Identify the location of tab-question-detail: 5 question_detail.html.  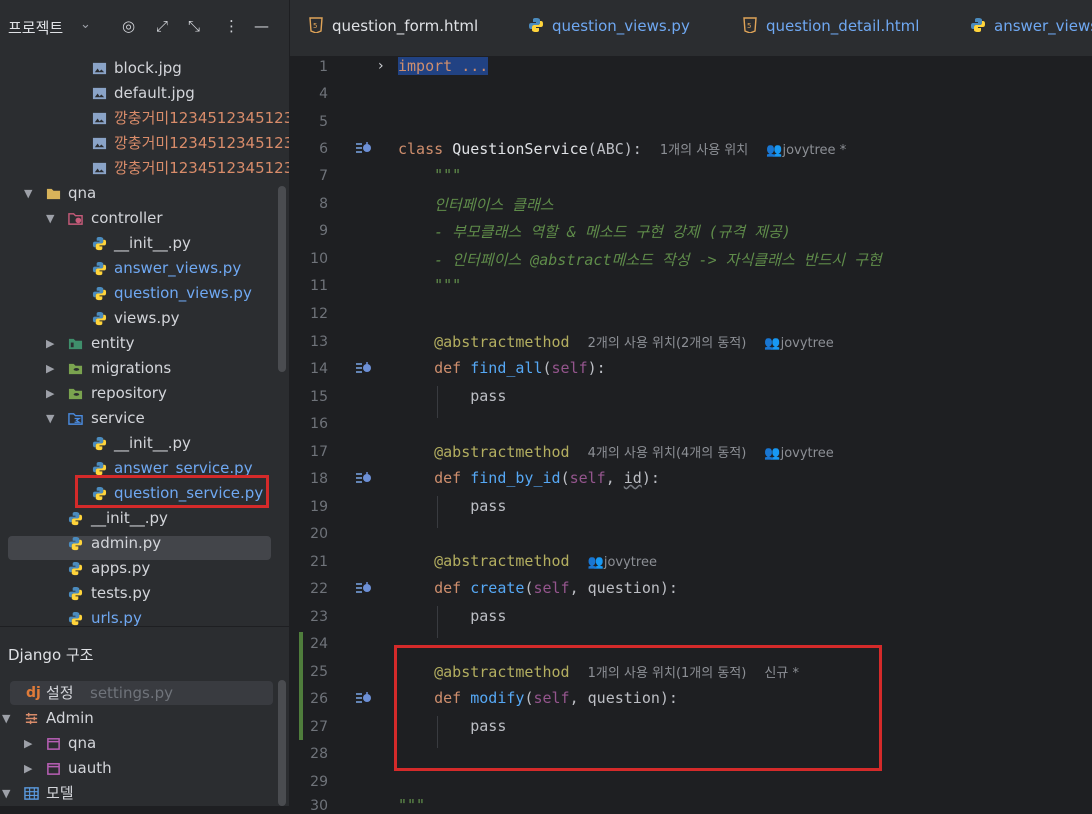
(830, 26).